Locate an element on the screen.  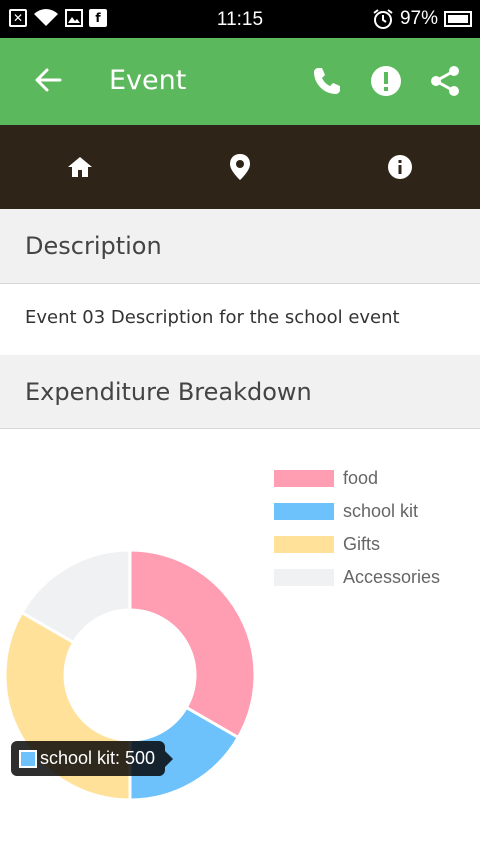
legend-label: Accessories is located at coordinates (392, 577).